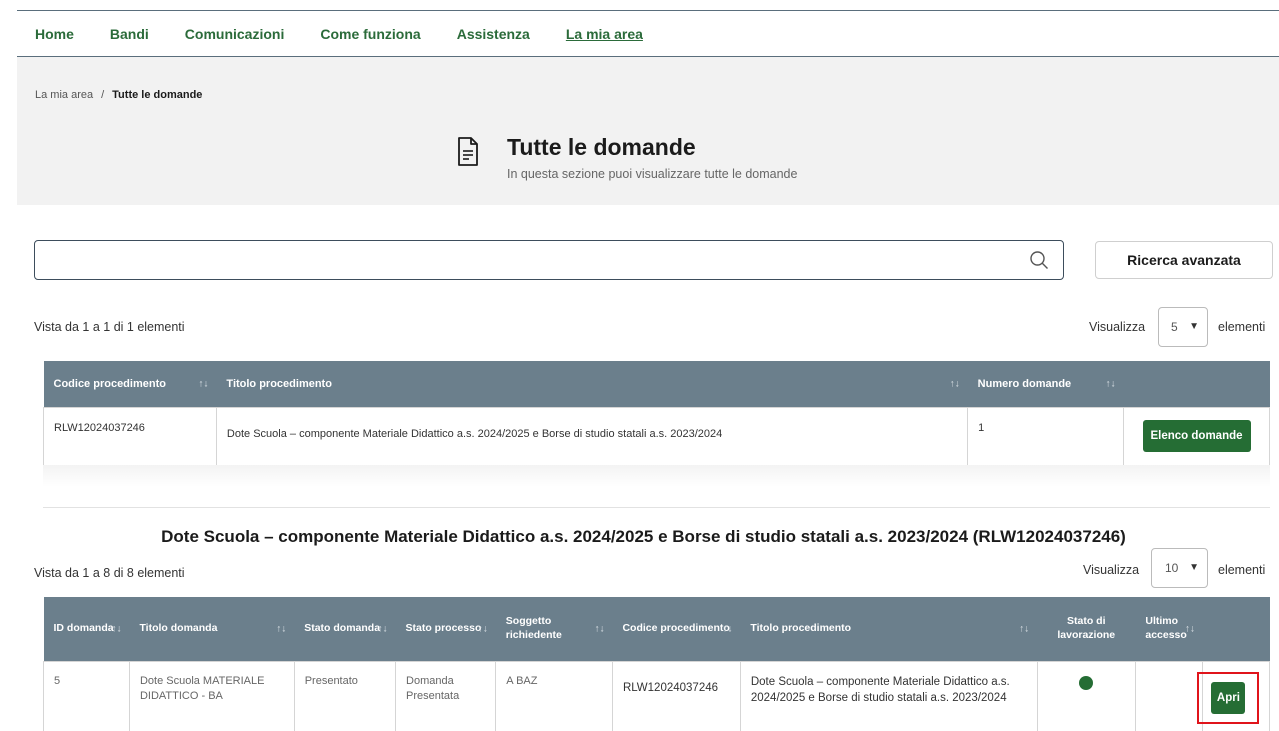 The image size is (1279, 731). Describe the element at coordinates (1111, 570) in the screenshot. I see `applications-show-label: Visualizza` at that location.